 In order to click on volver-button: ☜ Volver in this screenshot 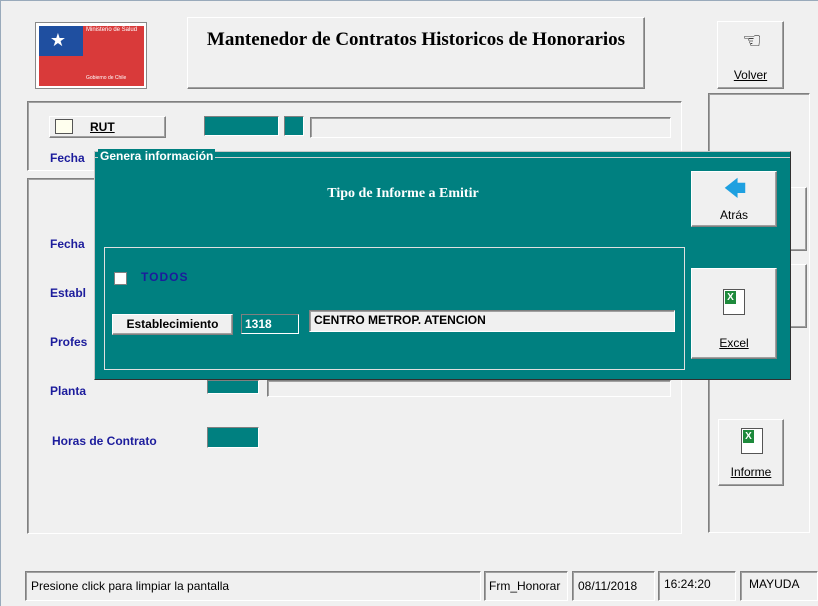, I will do `click(750, 55)`.